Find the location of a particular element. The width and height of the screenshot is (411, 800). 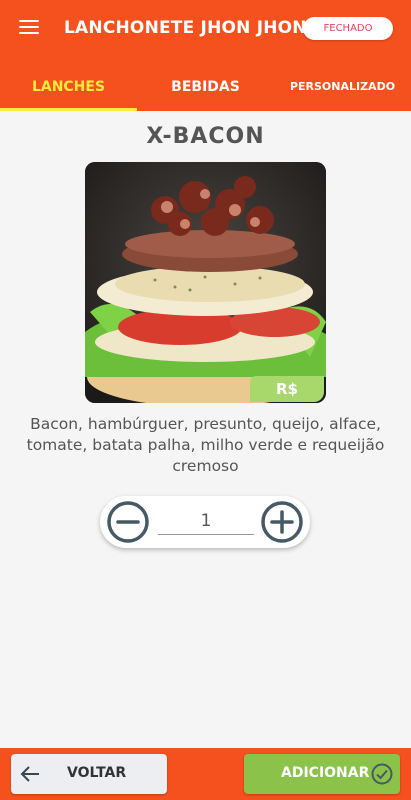

tab-personalizado: PERSONALIZADO is located at coordinates (342, 86).